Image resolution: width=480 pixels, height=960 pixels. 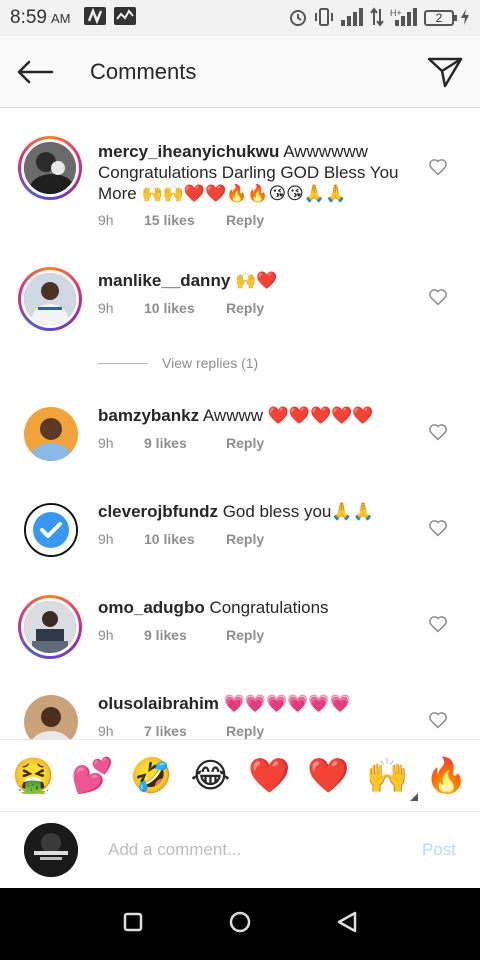 I want to click on comment-username: olusolaibrahim, so click(x=158, y=703).